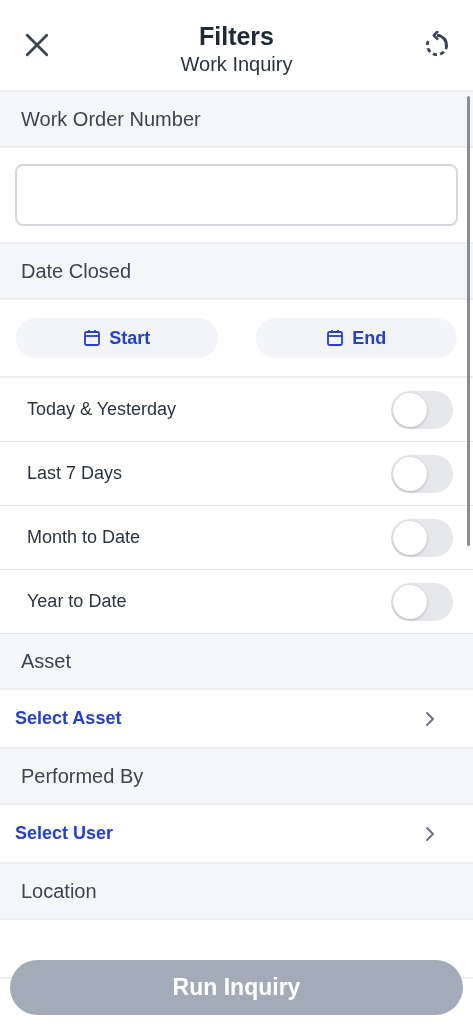 This screenshot has height=1024, width=473. I want to click on date-button: End, so click(356, 338).